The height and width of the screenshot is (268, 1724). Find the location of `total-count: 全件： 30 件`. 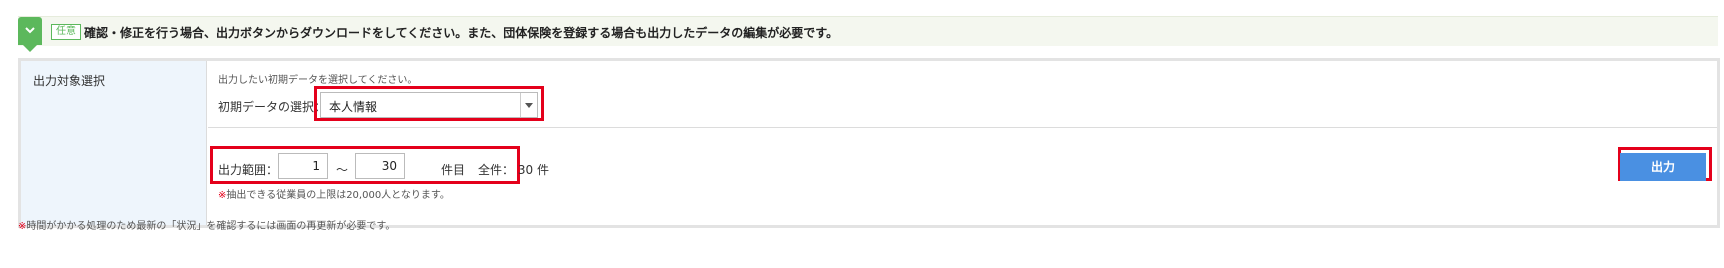

total-count: 全件： 30 件 is located at coordinates (513, 169).